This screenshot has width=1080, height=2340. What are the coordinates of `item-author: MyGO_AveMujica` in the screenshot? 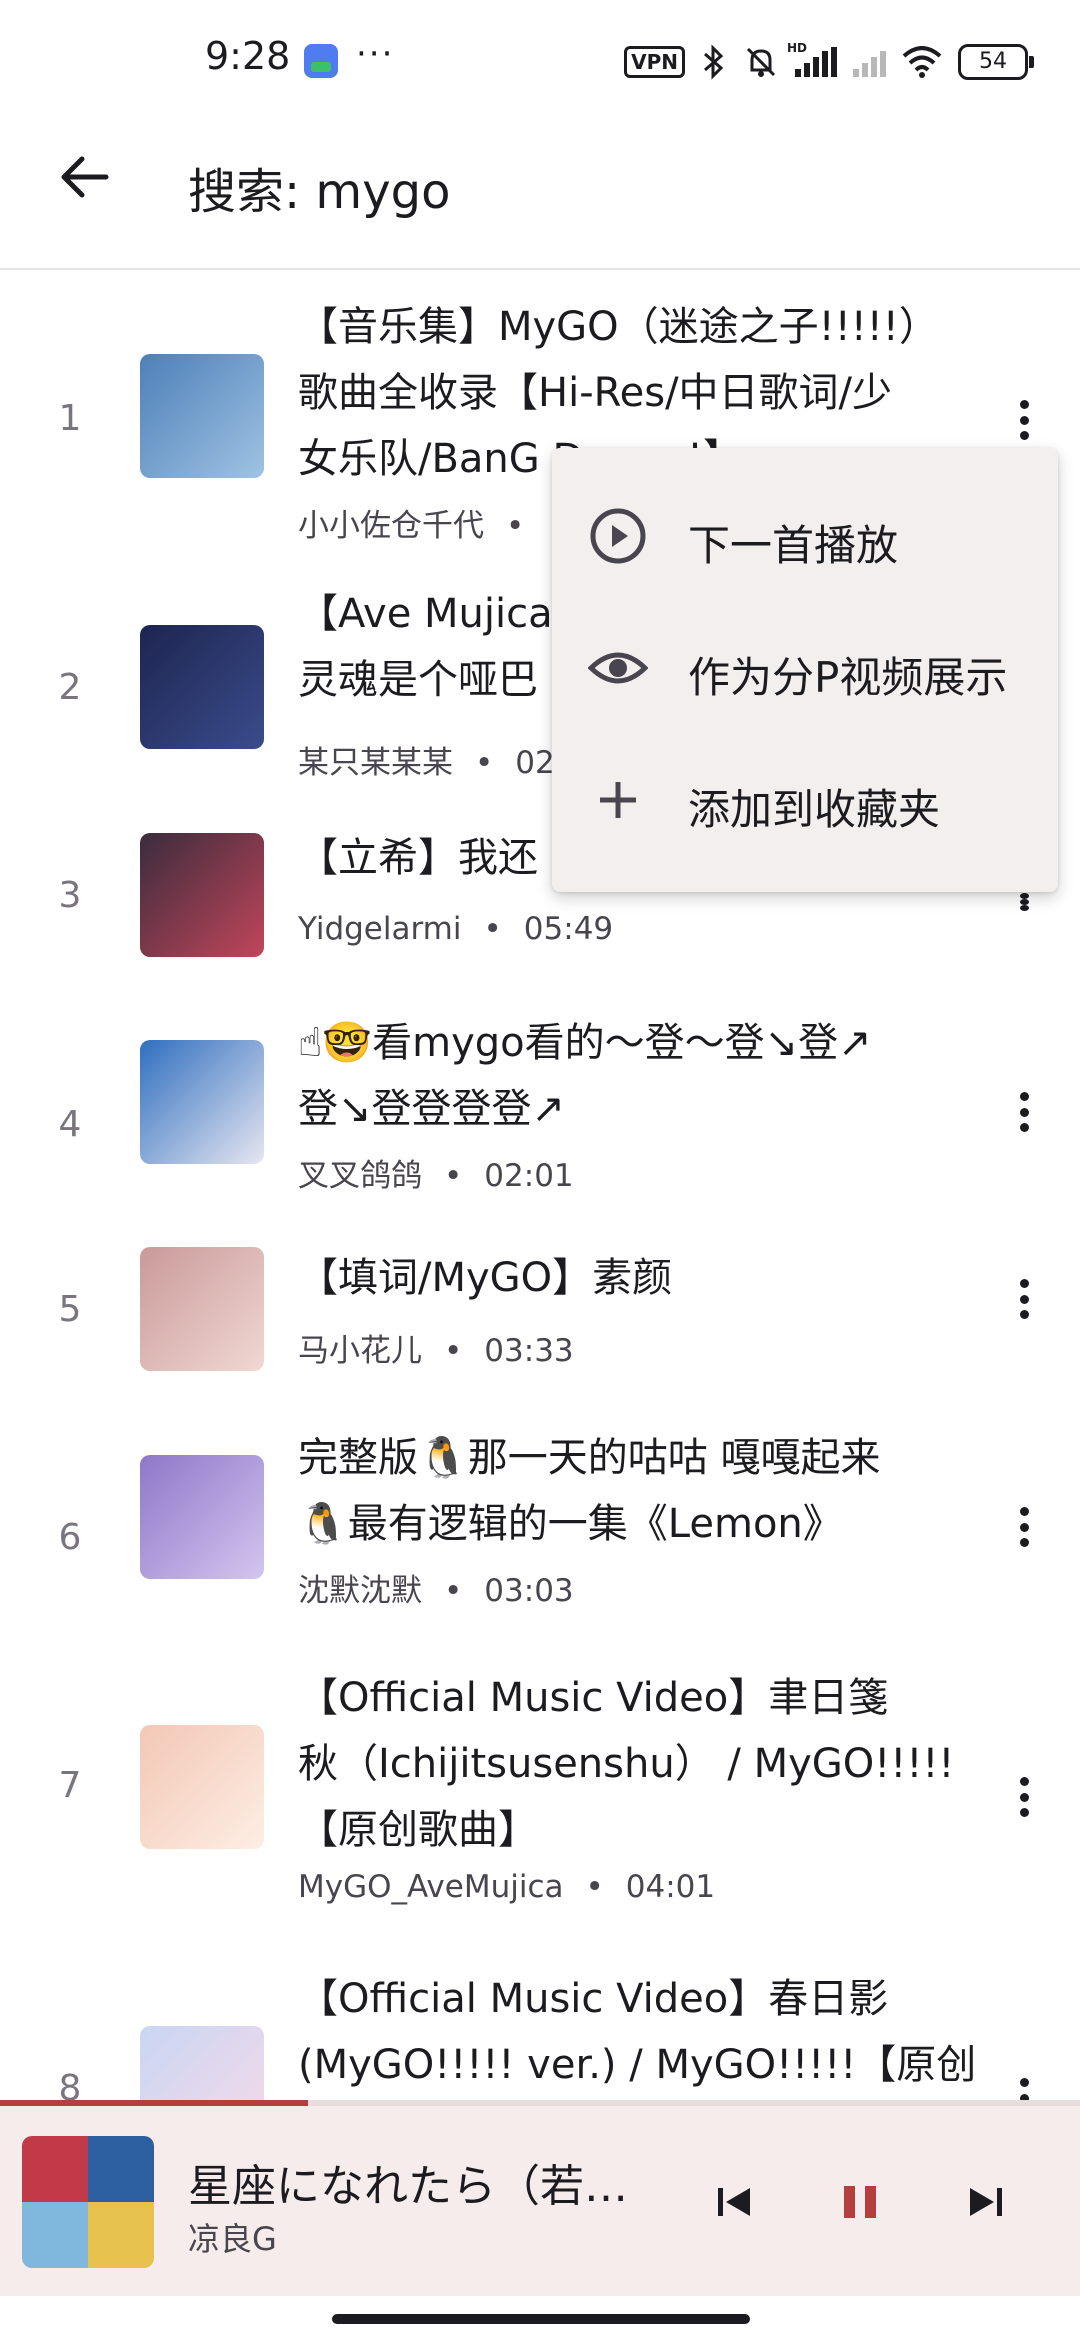 It's located at (431, 1887).